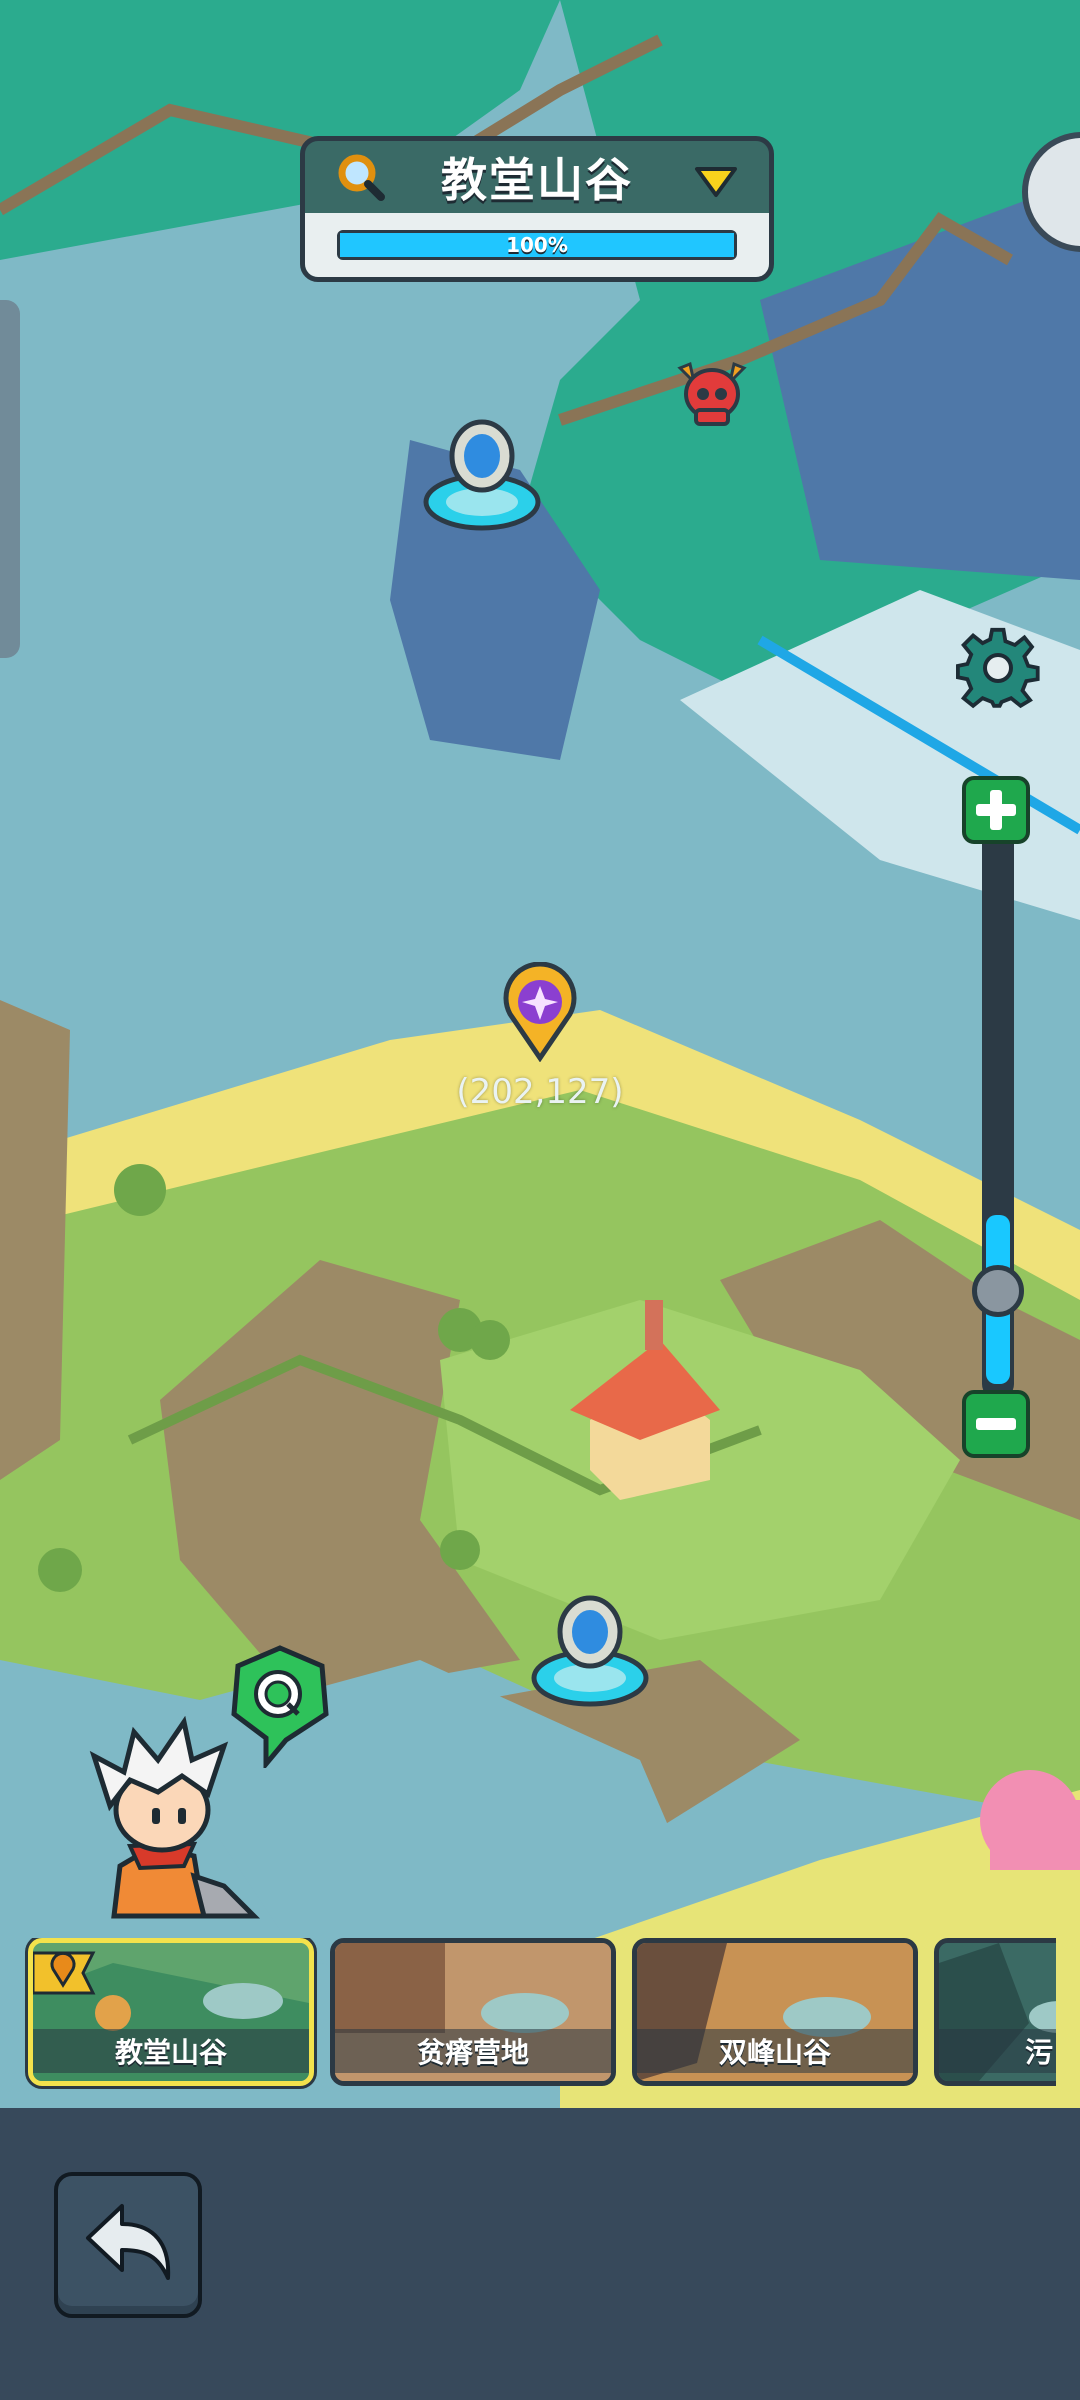 This screenshot has width=1080, height=2400. I want to click on exploration-progress-row: 100%, so click(537, 245).